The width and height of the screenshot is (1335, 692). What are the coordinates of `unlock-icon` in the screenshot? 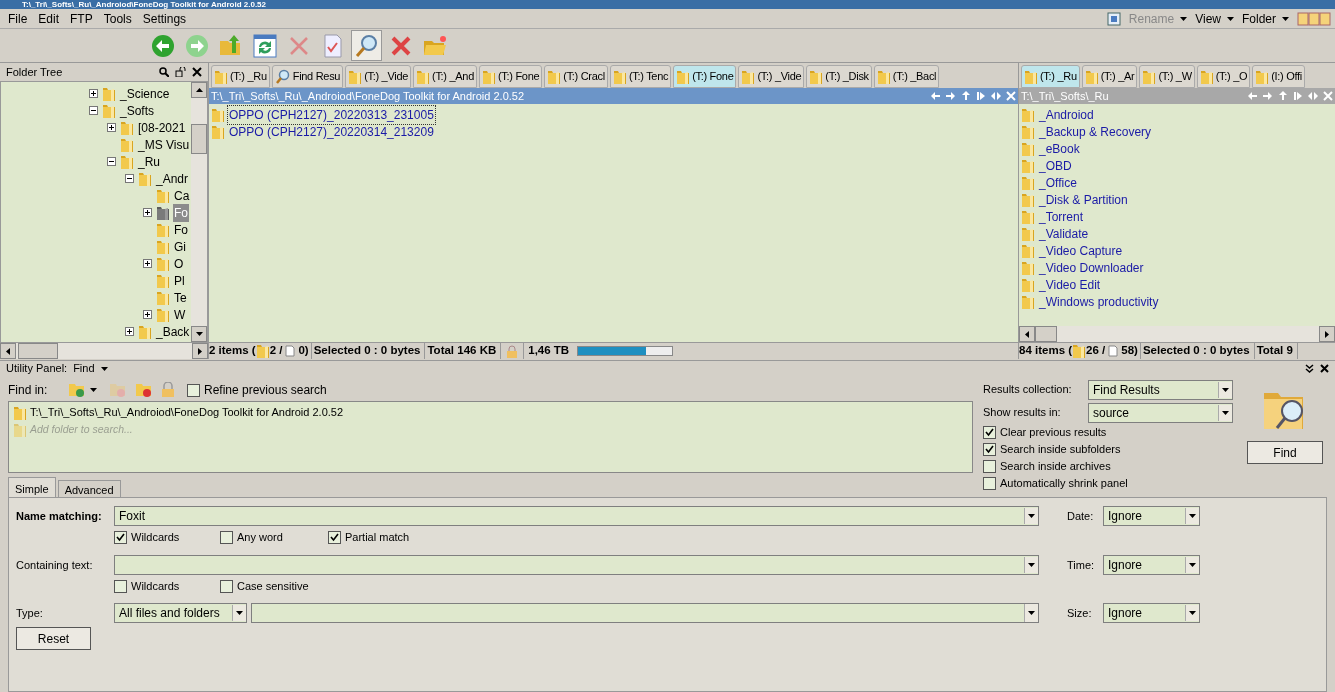 It's located at (180, 72).